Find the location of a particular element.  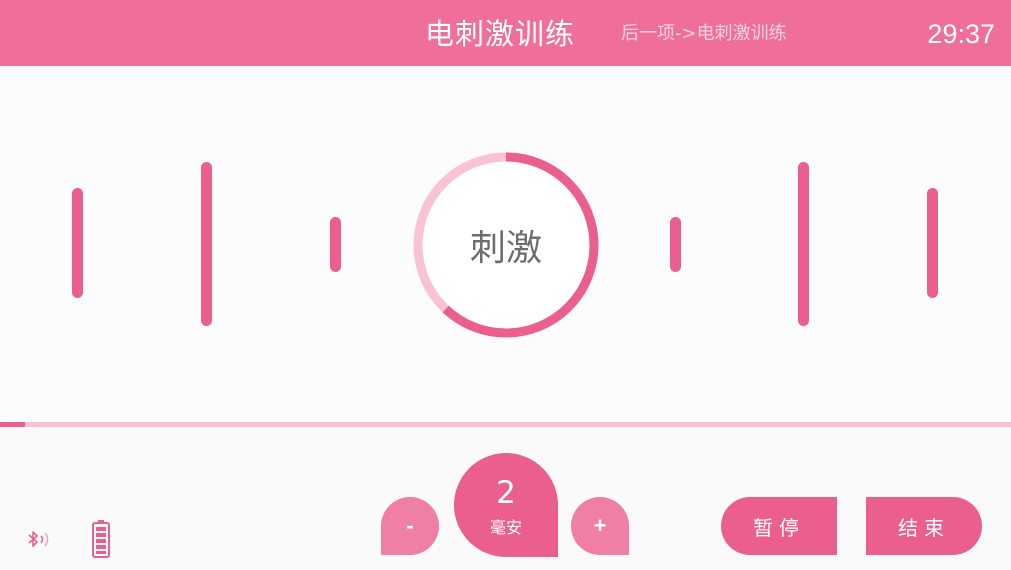

level-bar-right-tall is located at coordinates (803, 244).